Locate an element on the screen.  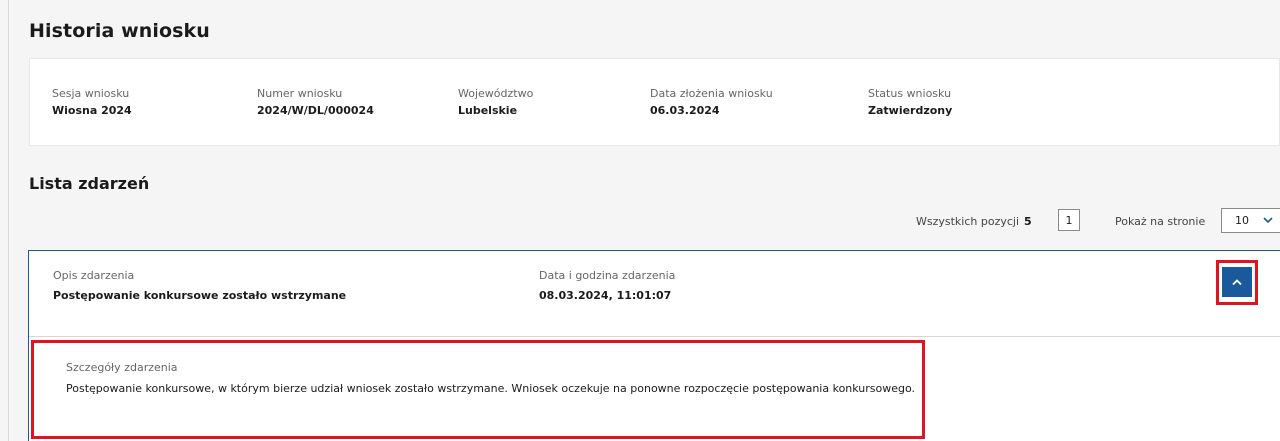
total-items-label: Wszystkich pozycji is located at coordinates (968, 221).